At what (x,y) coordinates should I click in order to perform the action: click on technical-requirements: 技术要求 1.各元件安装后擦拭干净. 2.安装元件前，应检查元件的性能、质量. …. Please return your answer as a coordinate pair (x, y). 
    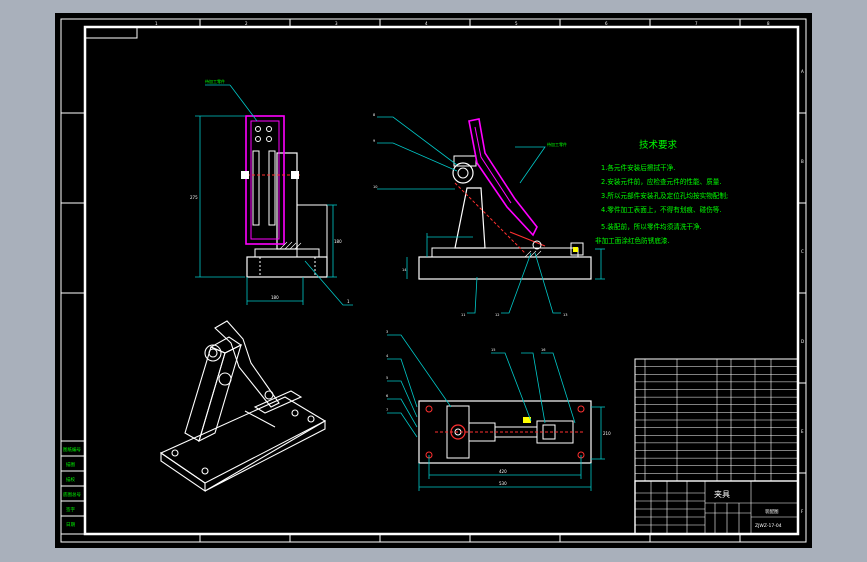
    Looking at the image, I should click on (661, 192).